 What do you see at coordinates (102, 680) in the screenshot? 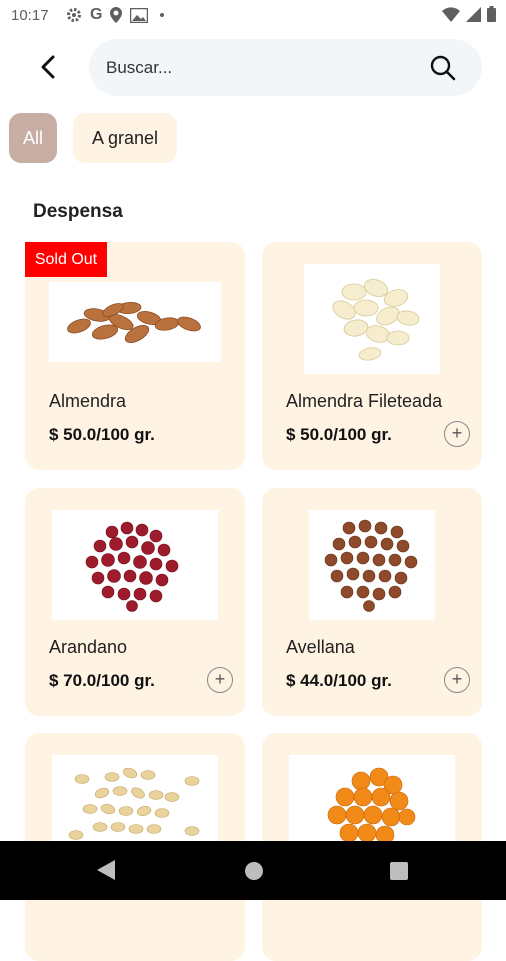
I see `product-price: $ 70.0/100 gr.` at bounding box center [102, 680].